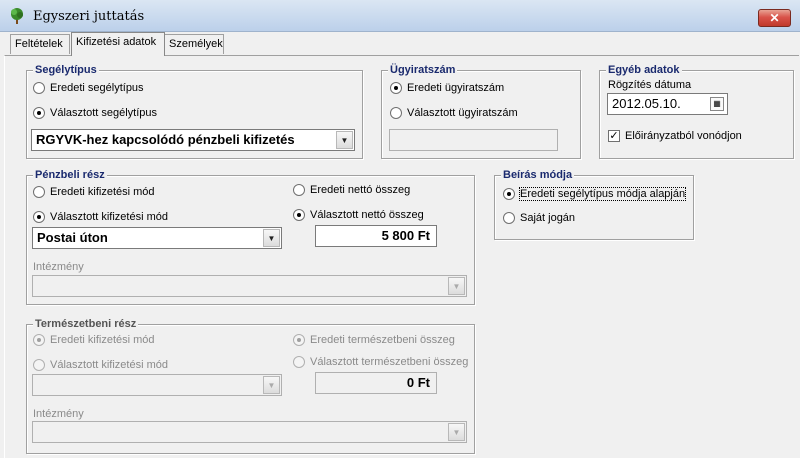 The height and width of the screenshot is (458, 800). Describe the element at coordinates (462, 113) in the screenshot. I see `radio-label: Választott ügyiratszám` at that location.